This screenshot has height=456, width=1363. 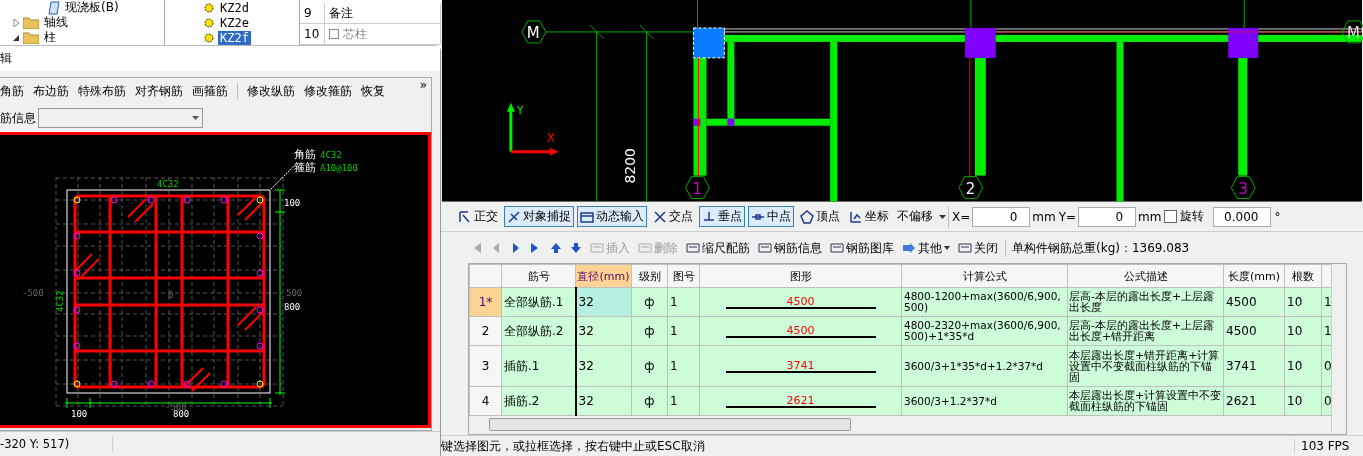 What do you see at coordinates (1145, 276) in the screenshot?
I see `column-header: 公式描述` at bounding box center [1145, 276].